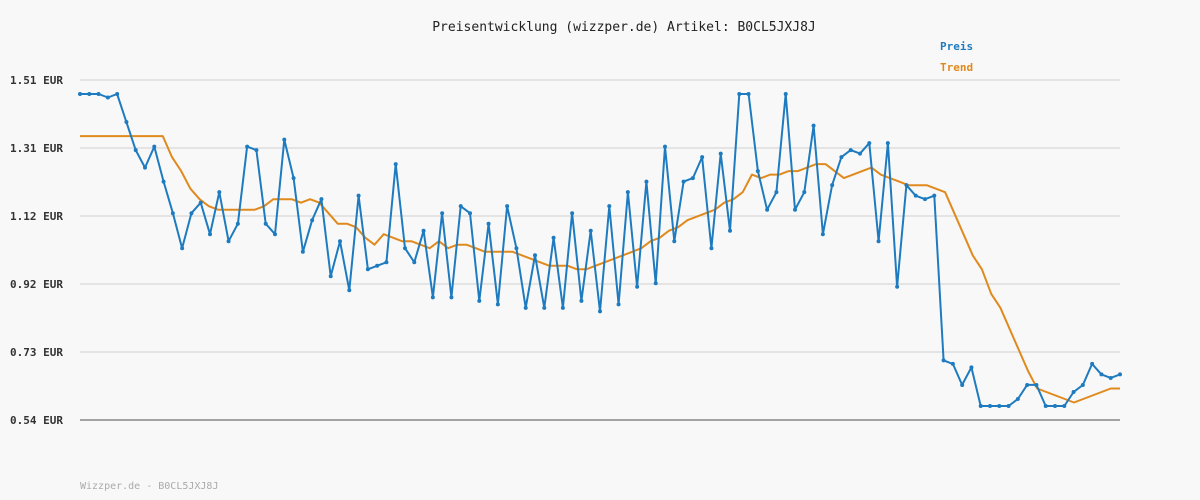 The image size is (1200, 500). What do you see at coordinates (957, 46) in the screenshot?
I see `legend-preis: Preis` at bounding box center [957, 46].